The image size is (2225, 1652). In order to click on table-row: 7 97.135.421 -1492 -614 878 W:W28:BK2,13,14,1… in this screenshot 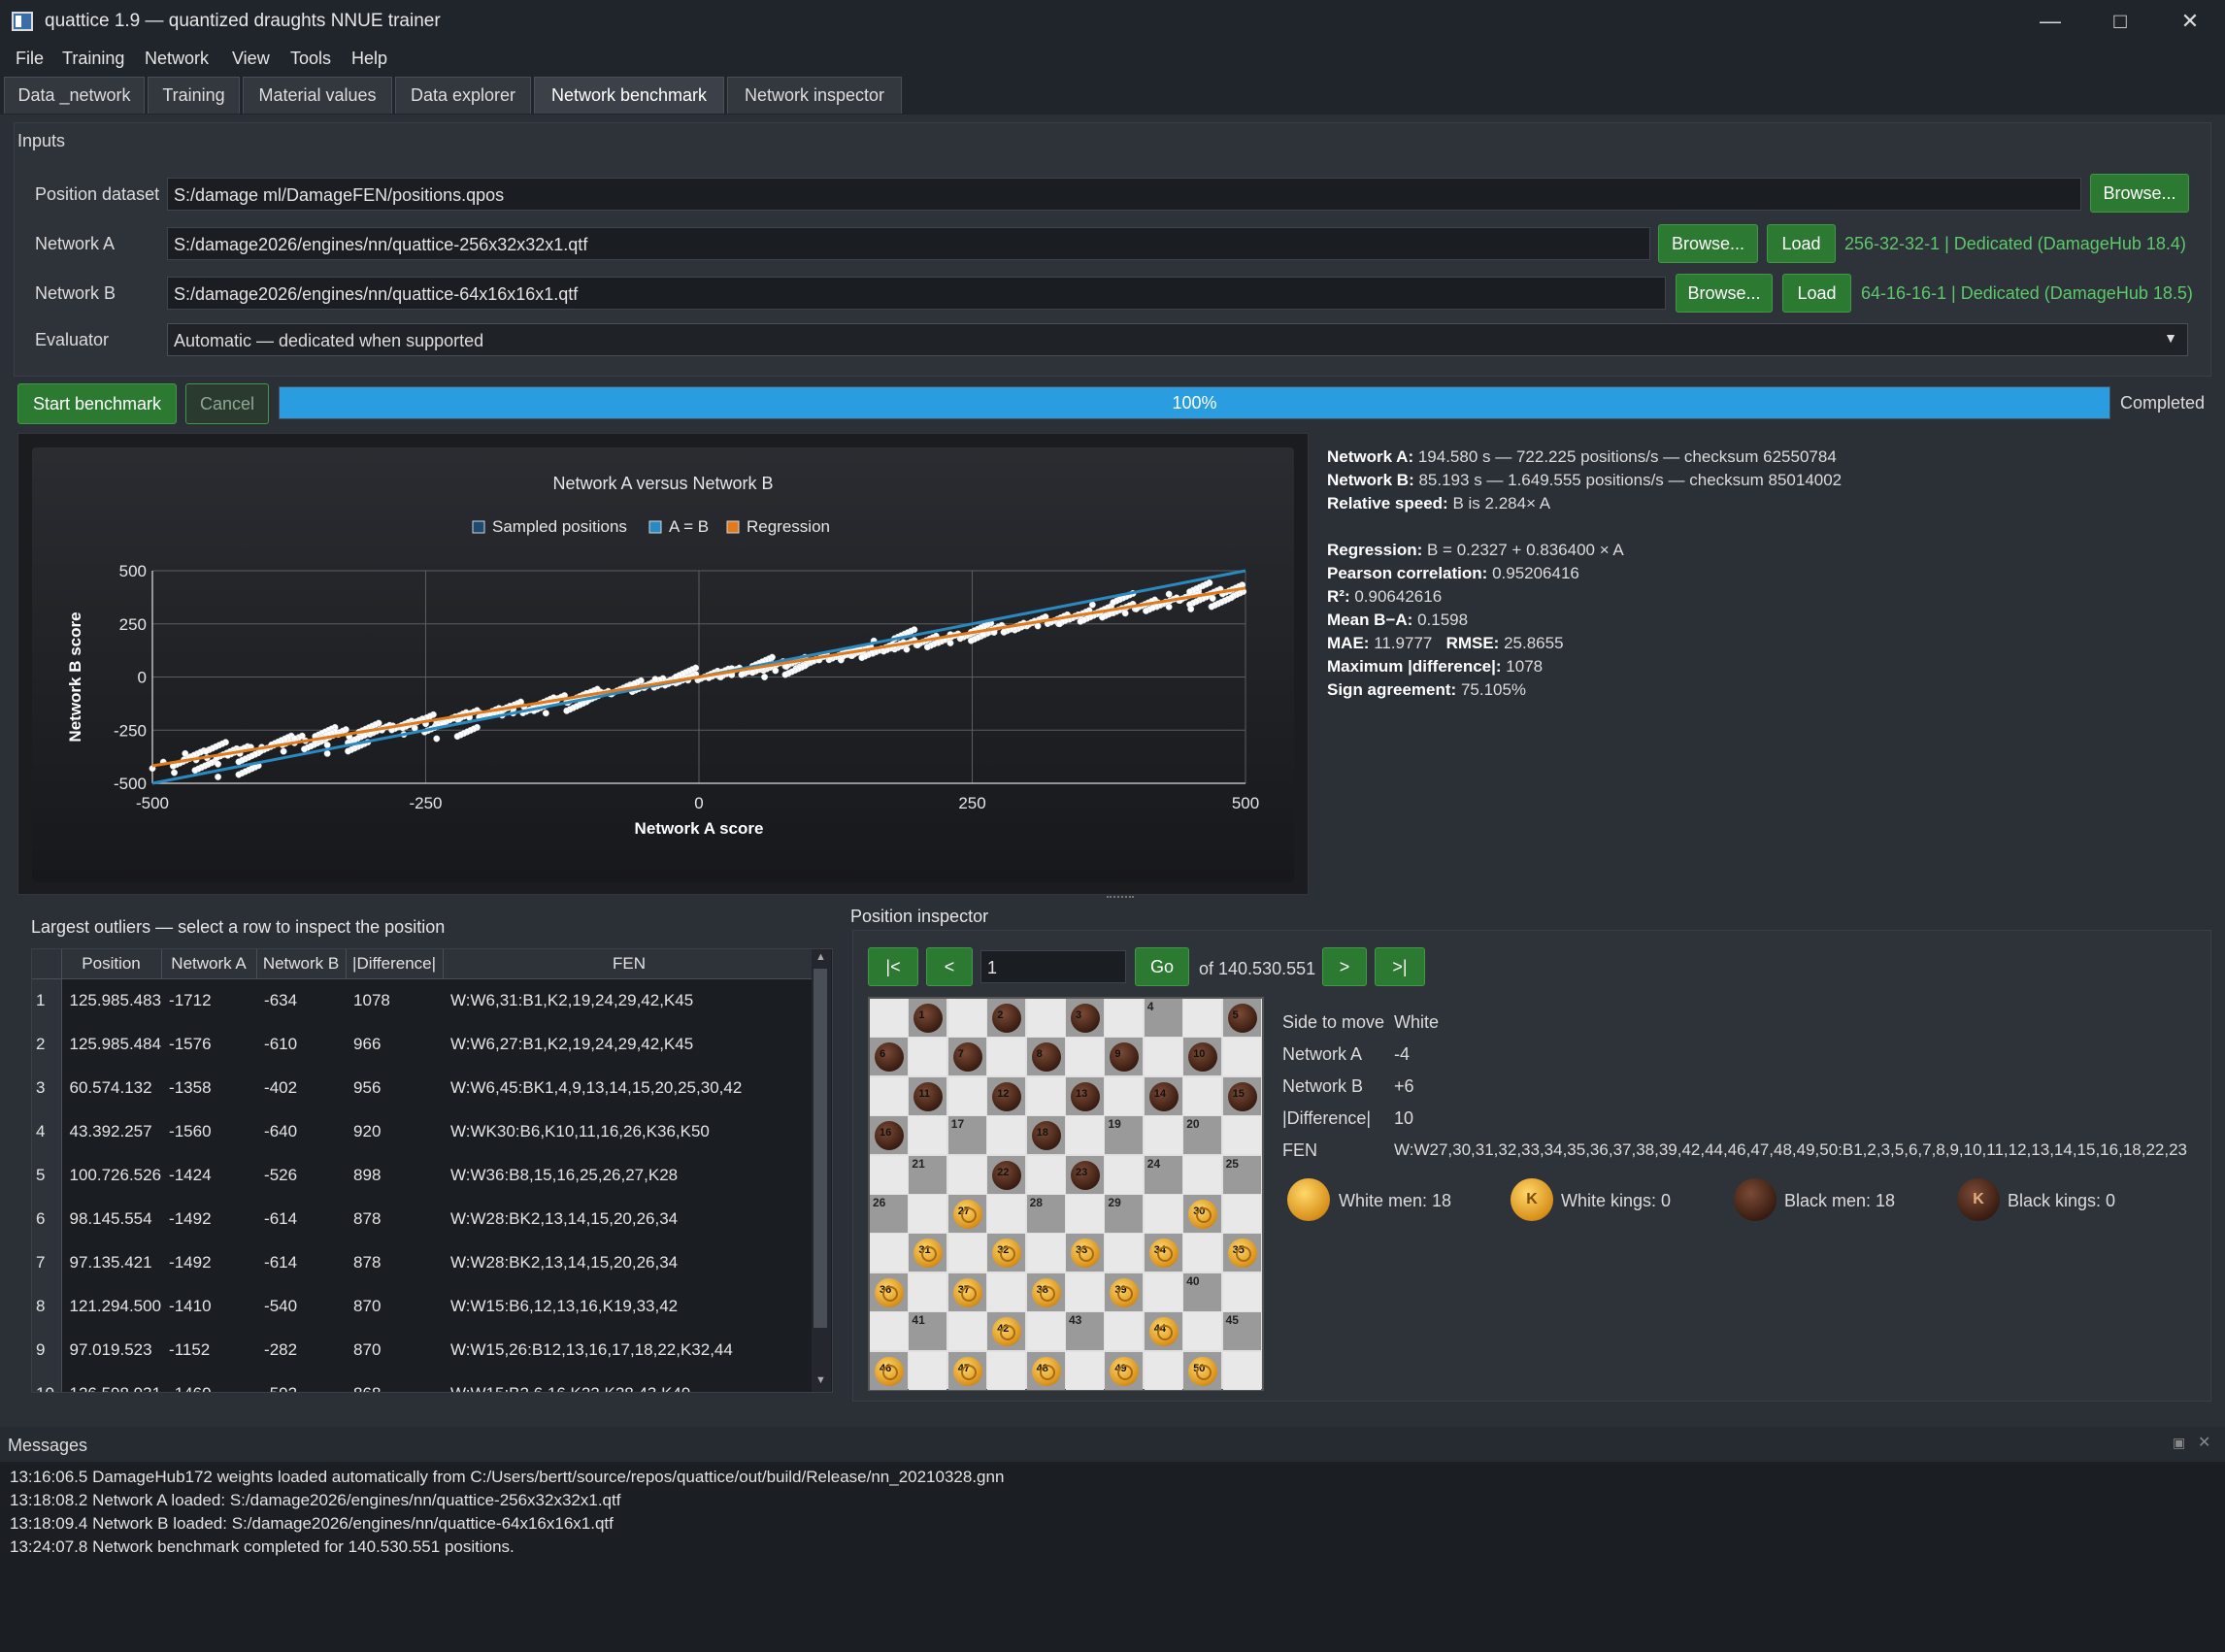, I will do `click(424, 1262)`.